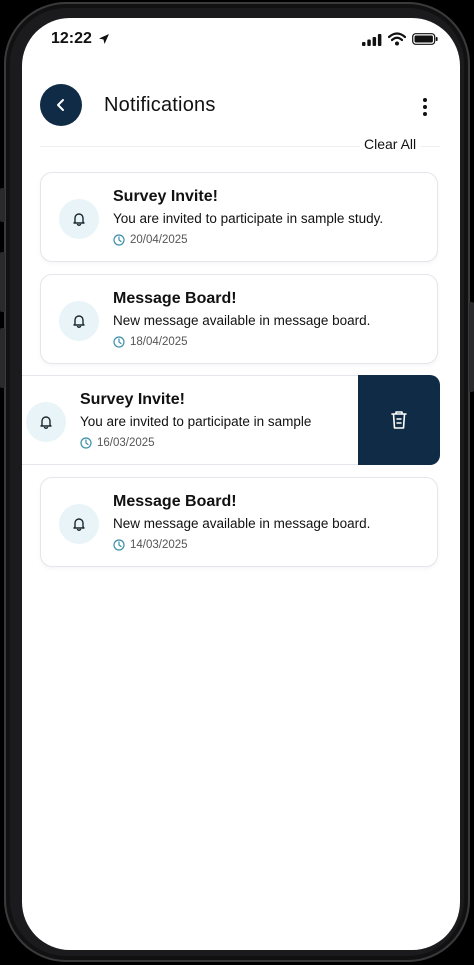 The height and width of the screenshot is (965, 474). I want to click on status-bar: 12:22, so click(241, 40).